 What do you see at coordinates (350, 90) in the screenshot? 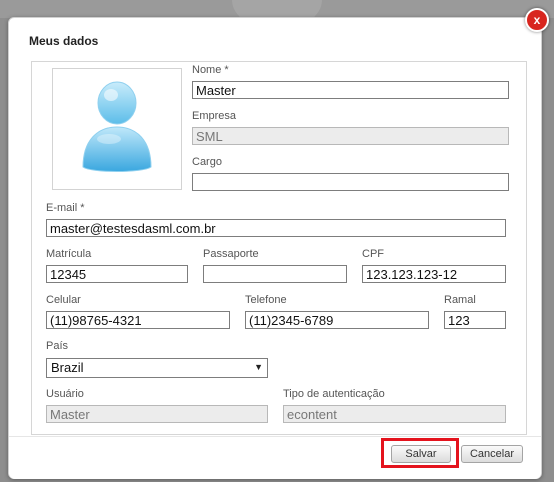
I see `nome-input` at bounding box center [350, 90].